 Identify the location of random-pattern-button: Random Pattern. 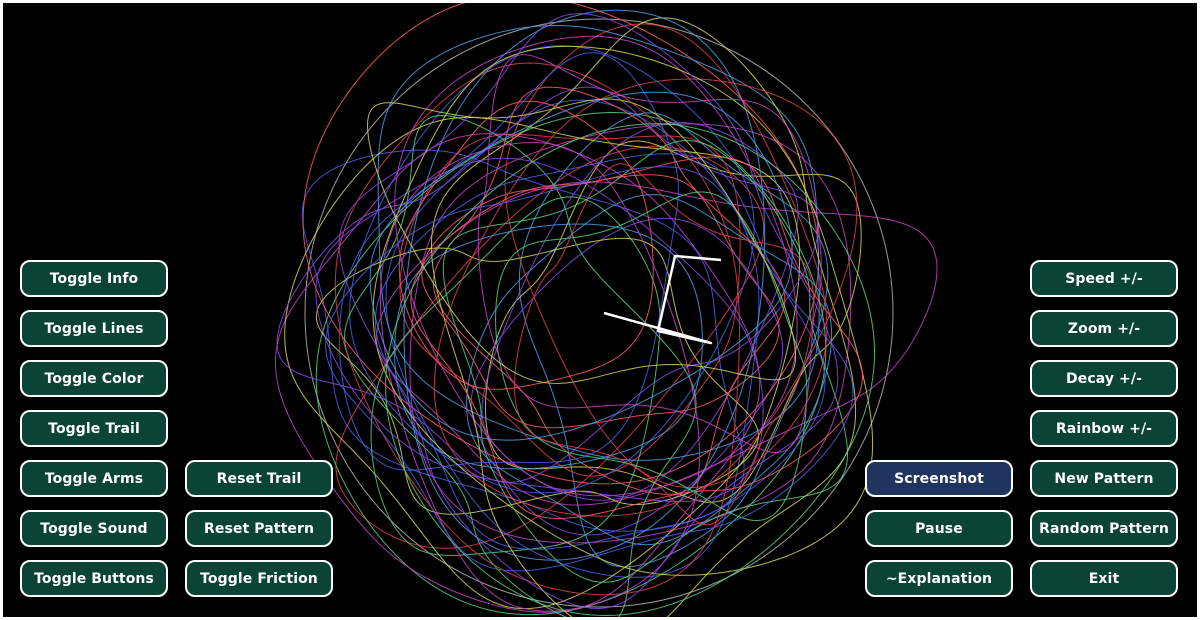
(1104, 528).